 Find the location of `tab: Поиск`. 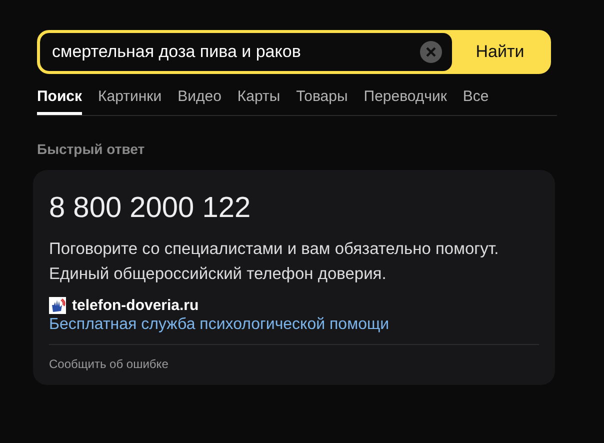

tab: Поиск is located at coordinates (59, 99).